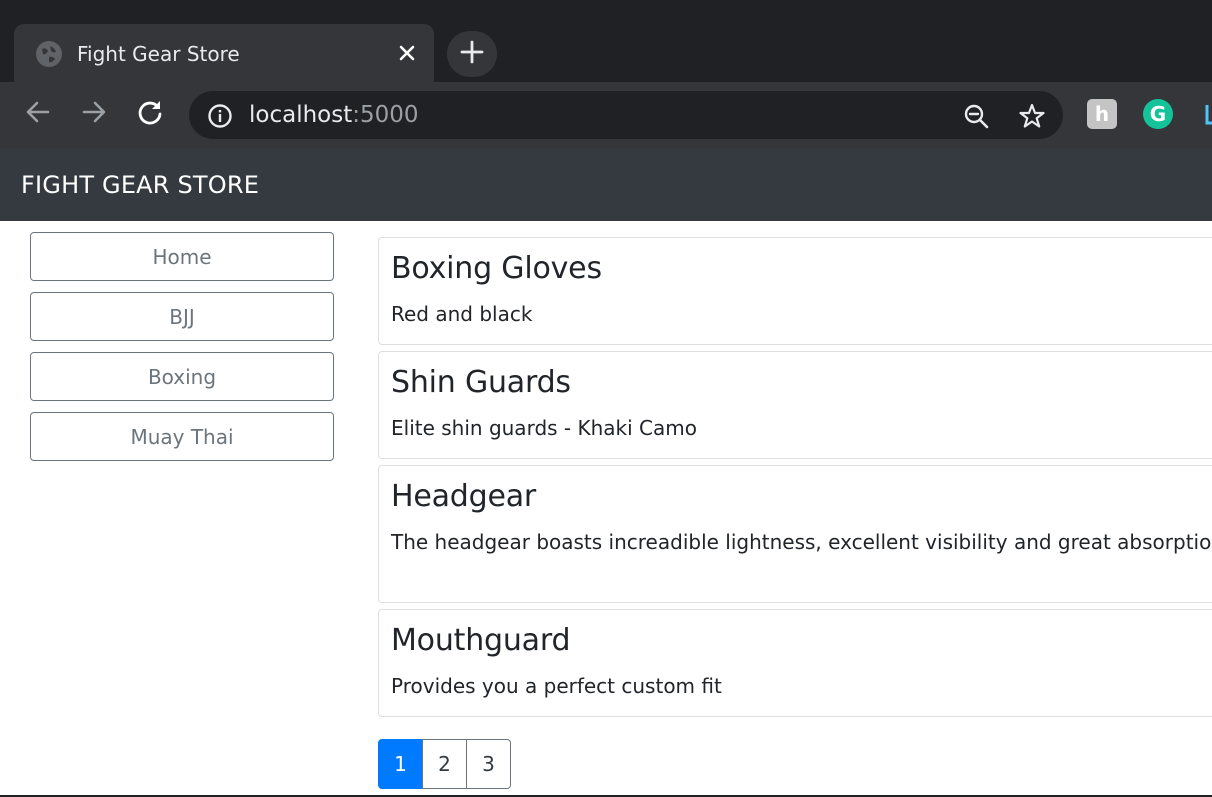 The width and height of the screenshot is (1212, 797). I want to click on info-icon, so click(220, 116).